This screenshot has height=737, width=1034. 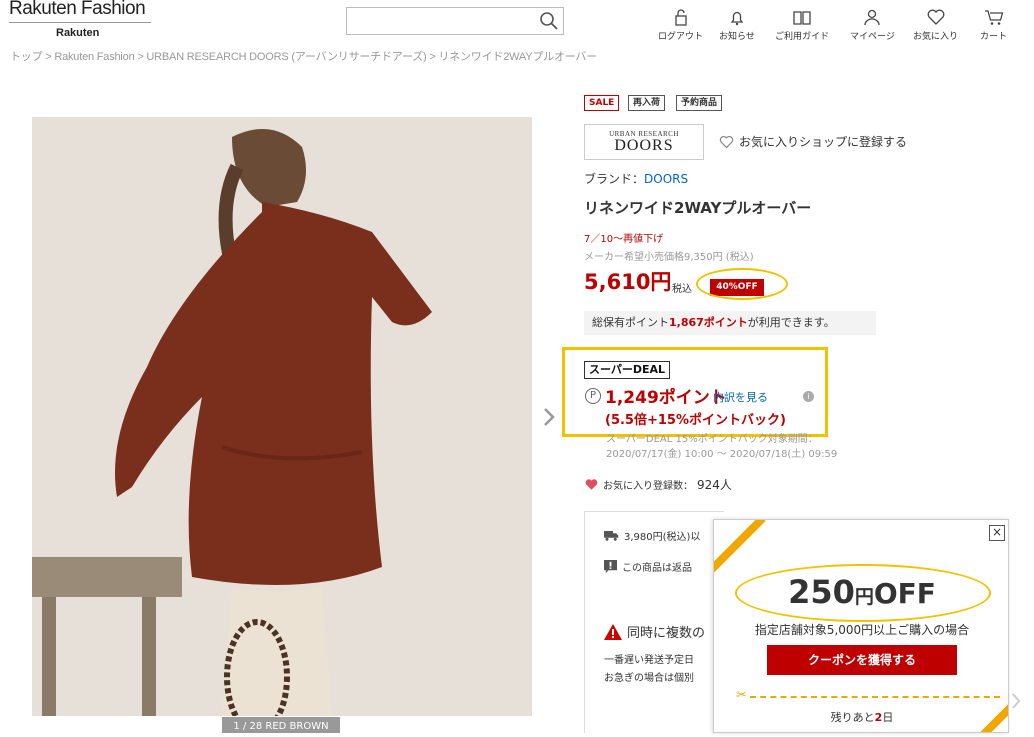 What do you see at coordinates (802, 37) in the screenshot?
I see `nav-label: ご利用ガイド` at bounding box center [802, 37].